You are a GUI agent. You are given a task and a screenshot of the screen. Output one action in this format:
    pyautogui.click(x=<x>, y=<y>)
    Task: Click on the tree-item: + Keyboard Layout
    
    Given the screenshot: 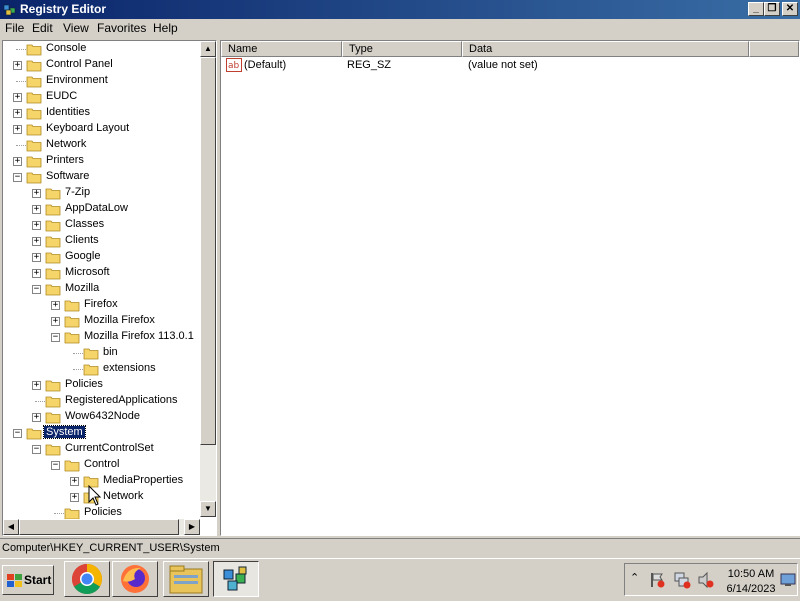 What is the action you would take?
    pyautogui.click(x=101, y=129)
    